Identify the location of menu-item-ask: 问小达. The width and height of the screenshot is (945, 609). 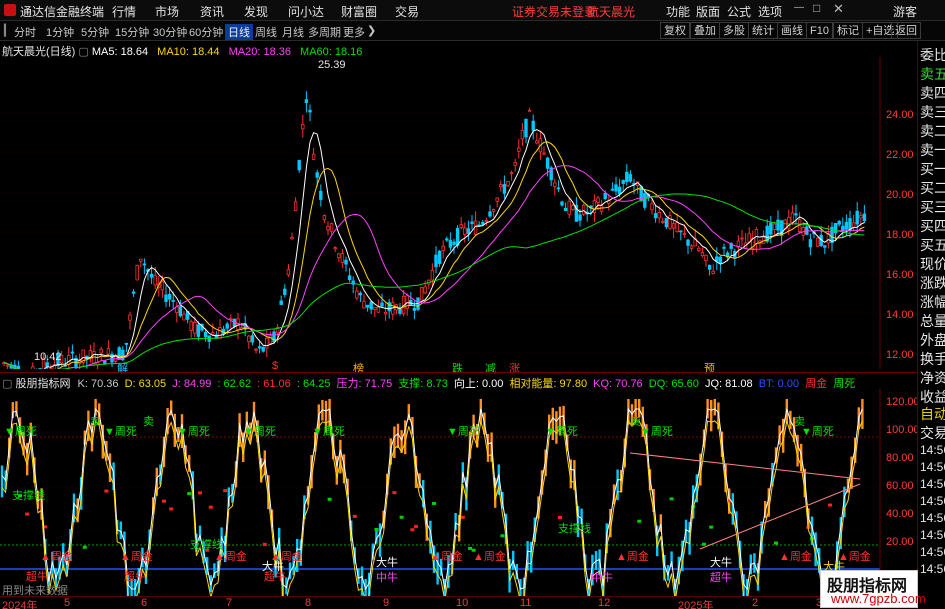
(306, 11).